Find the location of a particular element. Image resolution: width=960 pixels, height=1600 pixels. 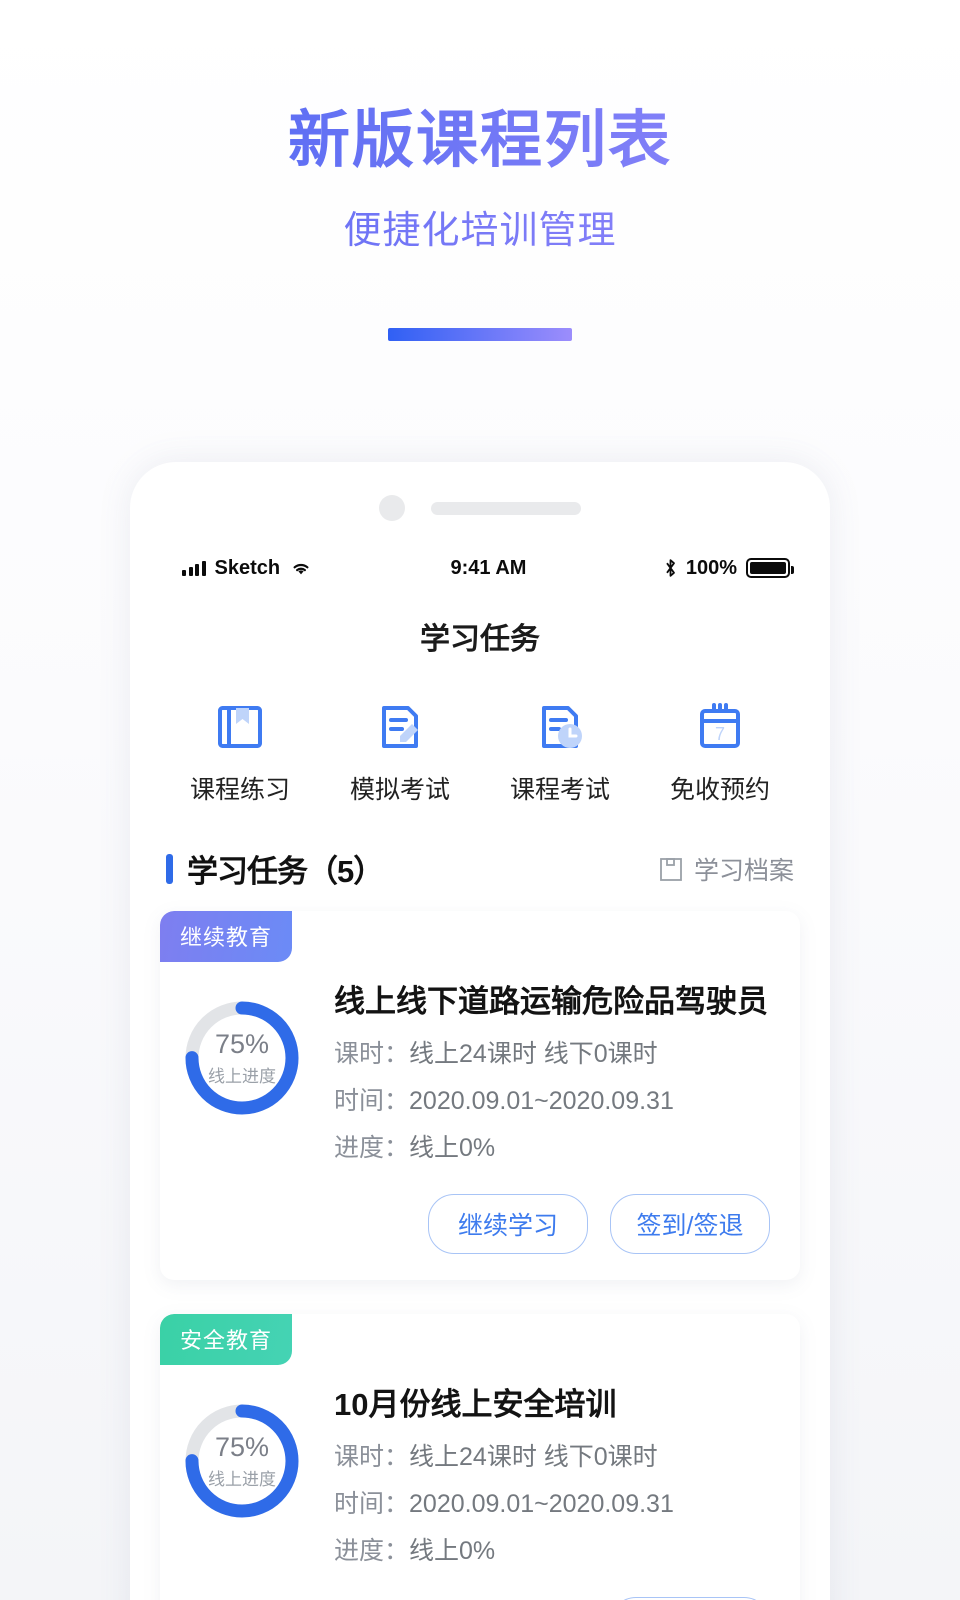

course-title: 10月份线上安全培训 is located at coordinates (475, 1404).